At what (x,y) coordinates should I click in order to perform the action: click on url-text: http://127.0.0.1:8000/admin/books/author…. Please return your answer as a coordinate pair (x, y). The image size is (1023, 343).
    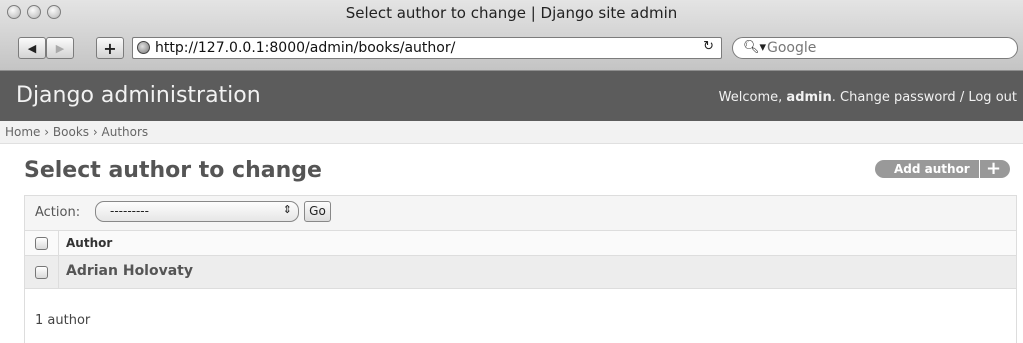
    Looking at the image, I should click on (305, 48).